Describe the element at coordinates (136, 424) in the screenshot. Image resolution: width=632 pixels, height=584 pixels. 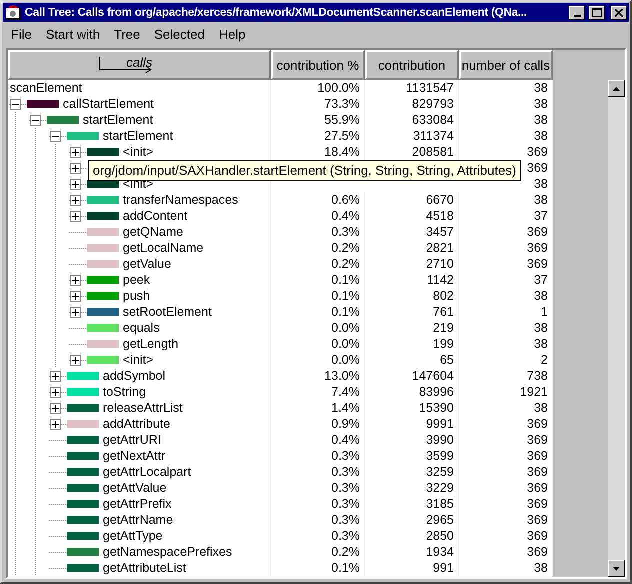
I see `method-name: addAttribute` at that location.